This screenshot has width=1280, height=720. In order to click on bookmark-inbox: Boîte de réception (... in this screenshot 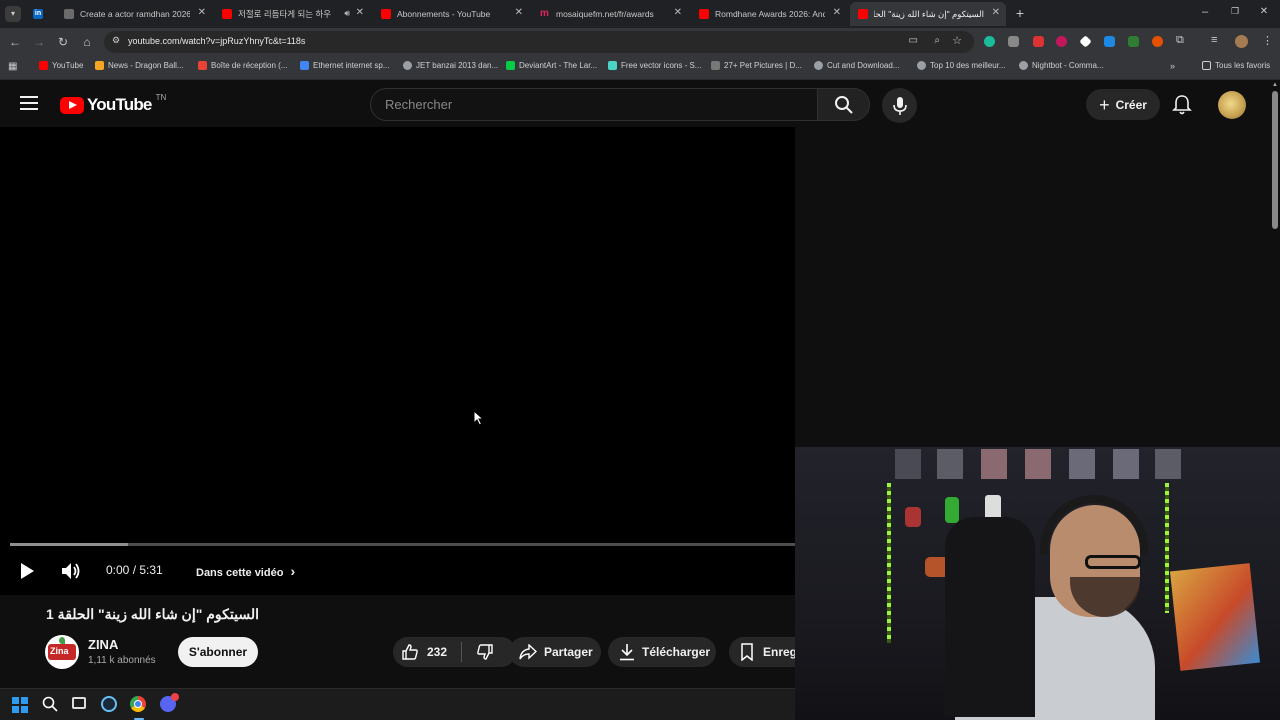, I will do `click(243, 65)`.